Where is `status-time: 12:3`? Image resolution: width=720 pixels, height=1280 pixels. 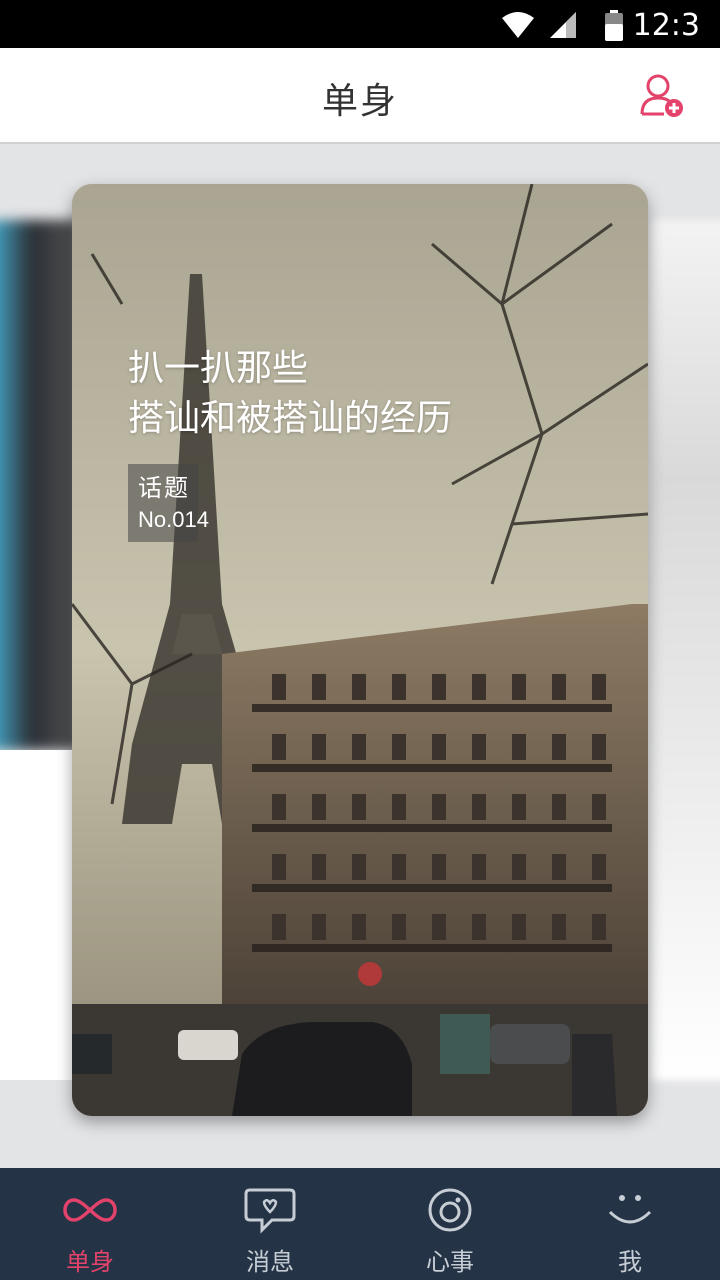 status-time: 12:3 is located at coordinates (666, 25).